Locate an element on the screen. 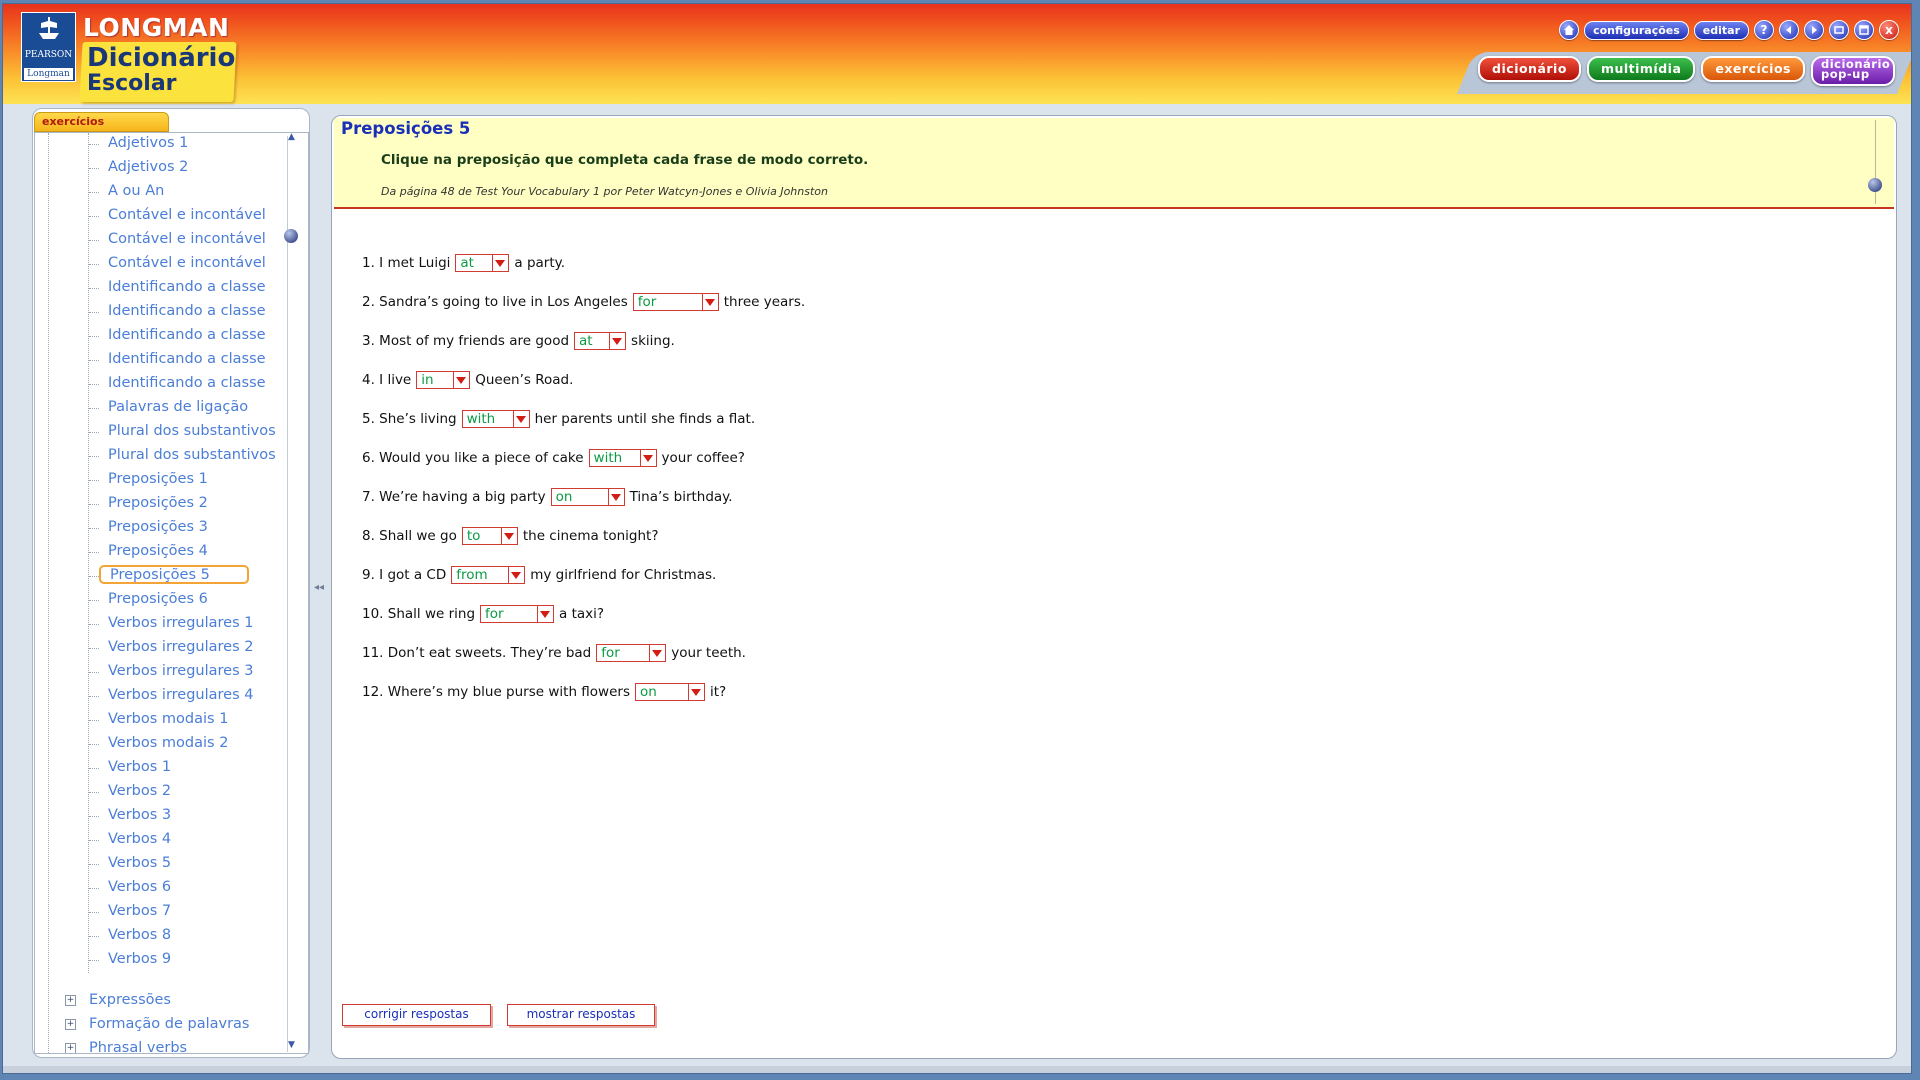 The image size is (1920, 1080). answer-value: from is located at coordinates (472, 575).